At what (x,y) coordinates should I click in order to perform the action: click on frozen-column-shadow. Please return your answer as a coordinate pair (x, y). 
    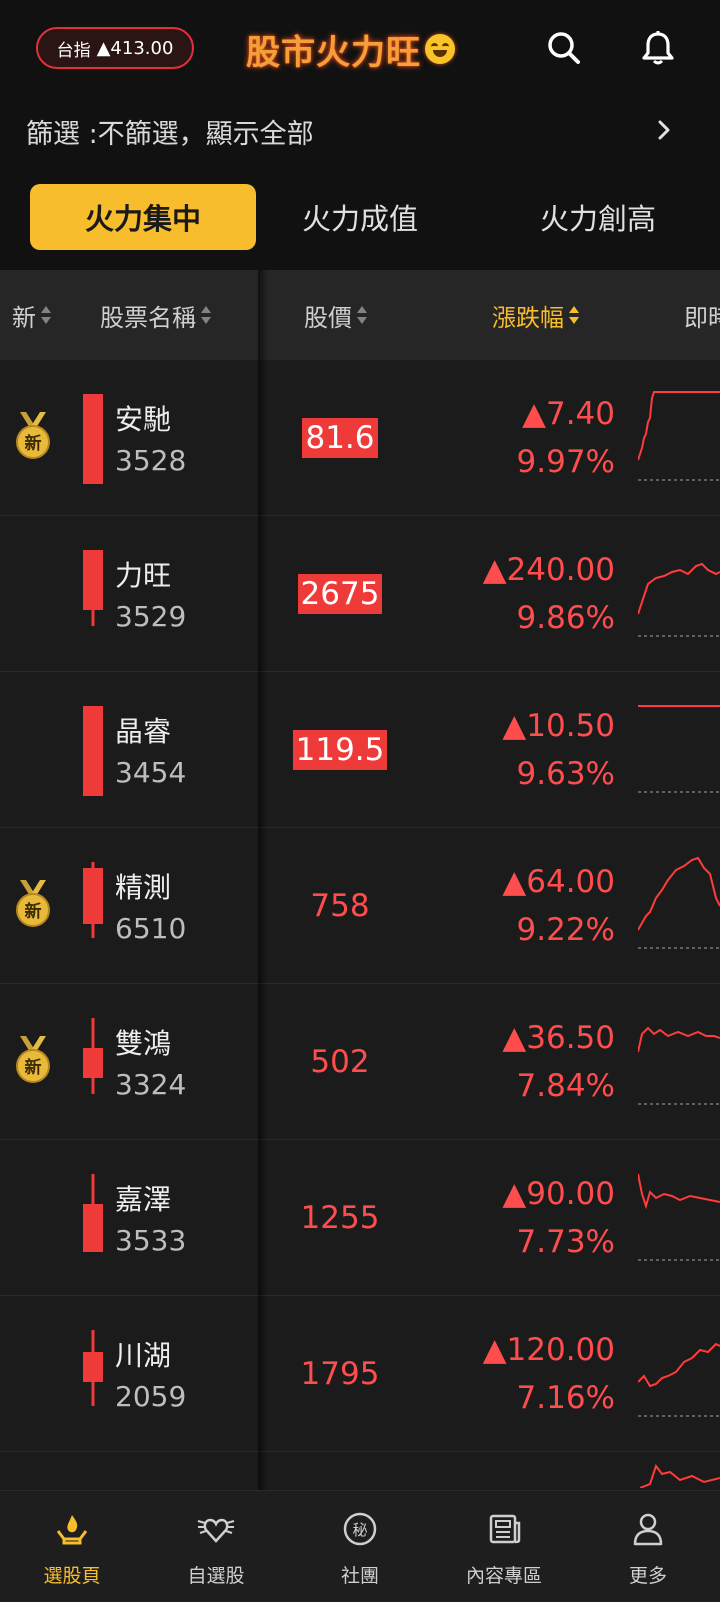
    Looking at the image, I should click on (263, 880).